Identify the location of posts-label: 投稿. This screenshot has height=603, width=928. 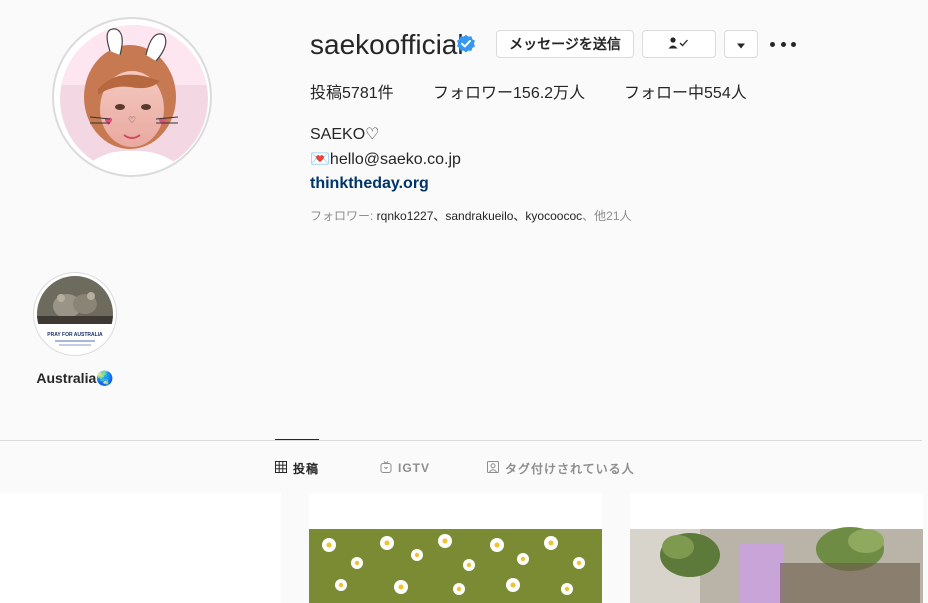
(326, 93).